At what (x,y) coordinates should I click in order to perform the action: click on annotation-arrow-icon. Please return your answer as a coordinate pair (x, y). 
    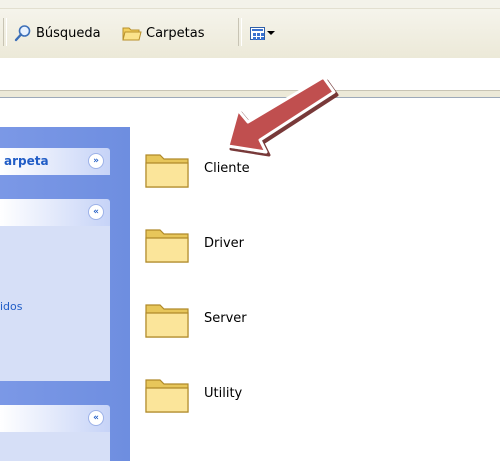
    Looking at the image, I should click on (281, 115).